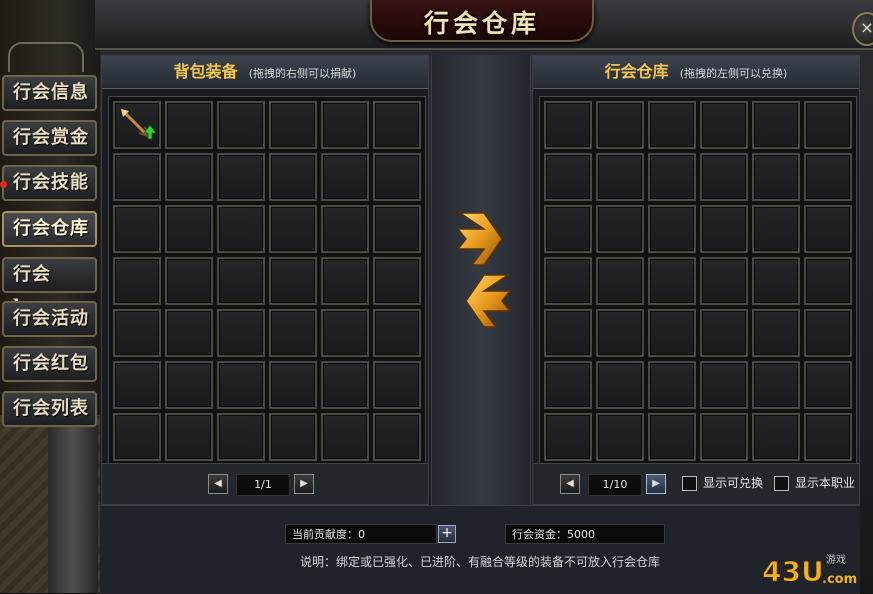 Image resolution: width=873 pixels, height=594 pixels. What do you see at coordinates (570, 484) in the screenshot?
I see `warehouse-prev-button: ◀` at bounding box center [570, 484].